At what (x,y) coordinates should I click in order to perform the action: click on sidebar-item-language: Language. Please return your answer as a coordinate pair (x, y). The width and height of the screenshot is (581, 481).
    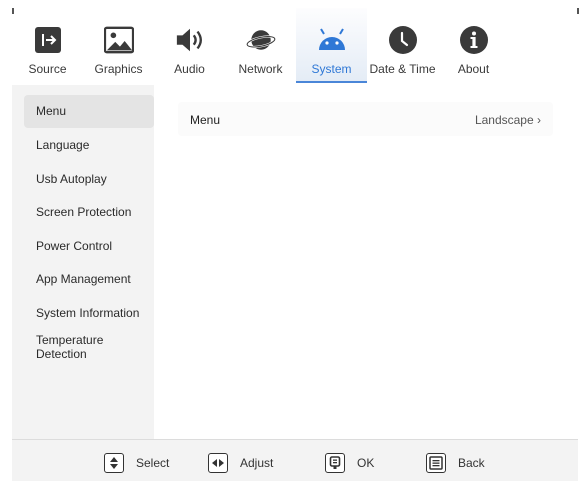
    Looking at the image, I should click on (89, 145).